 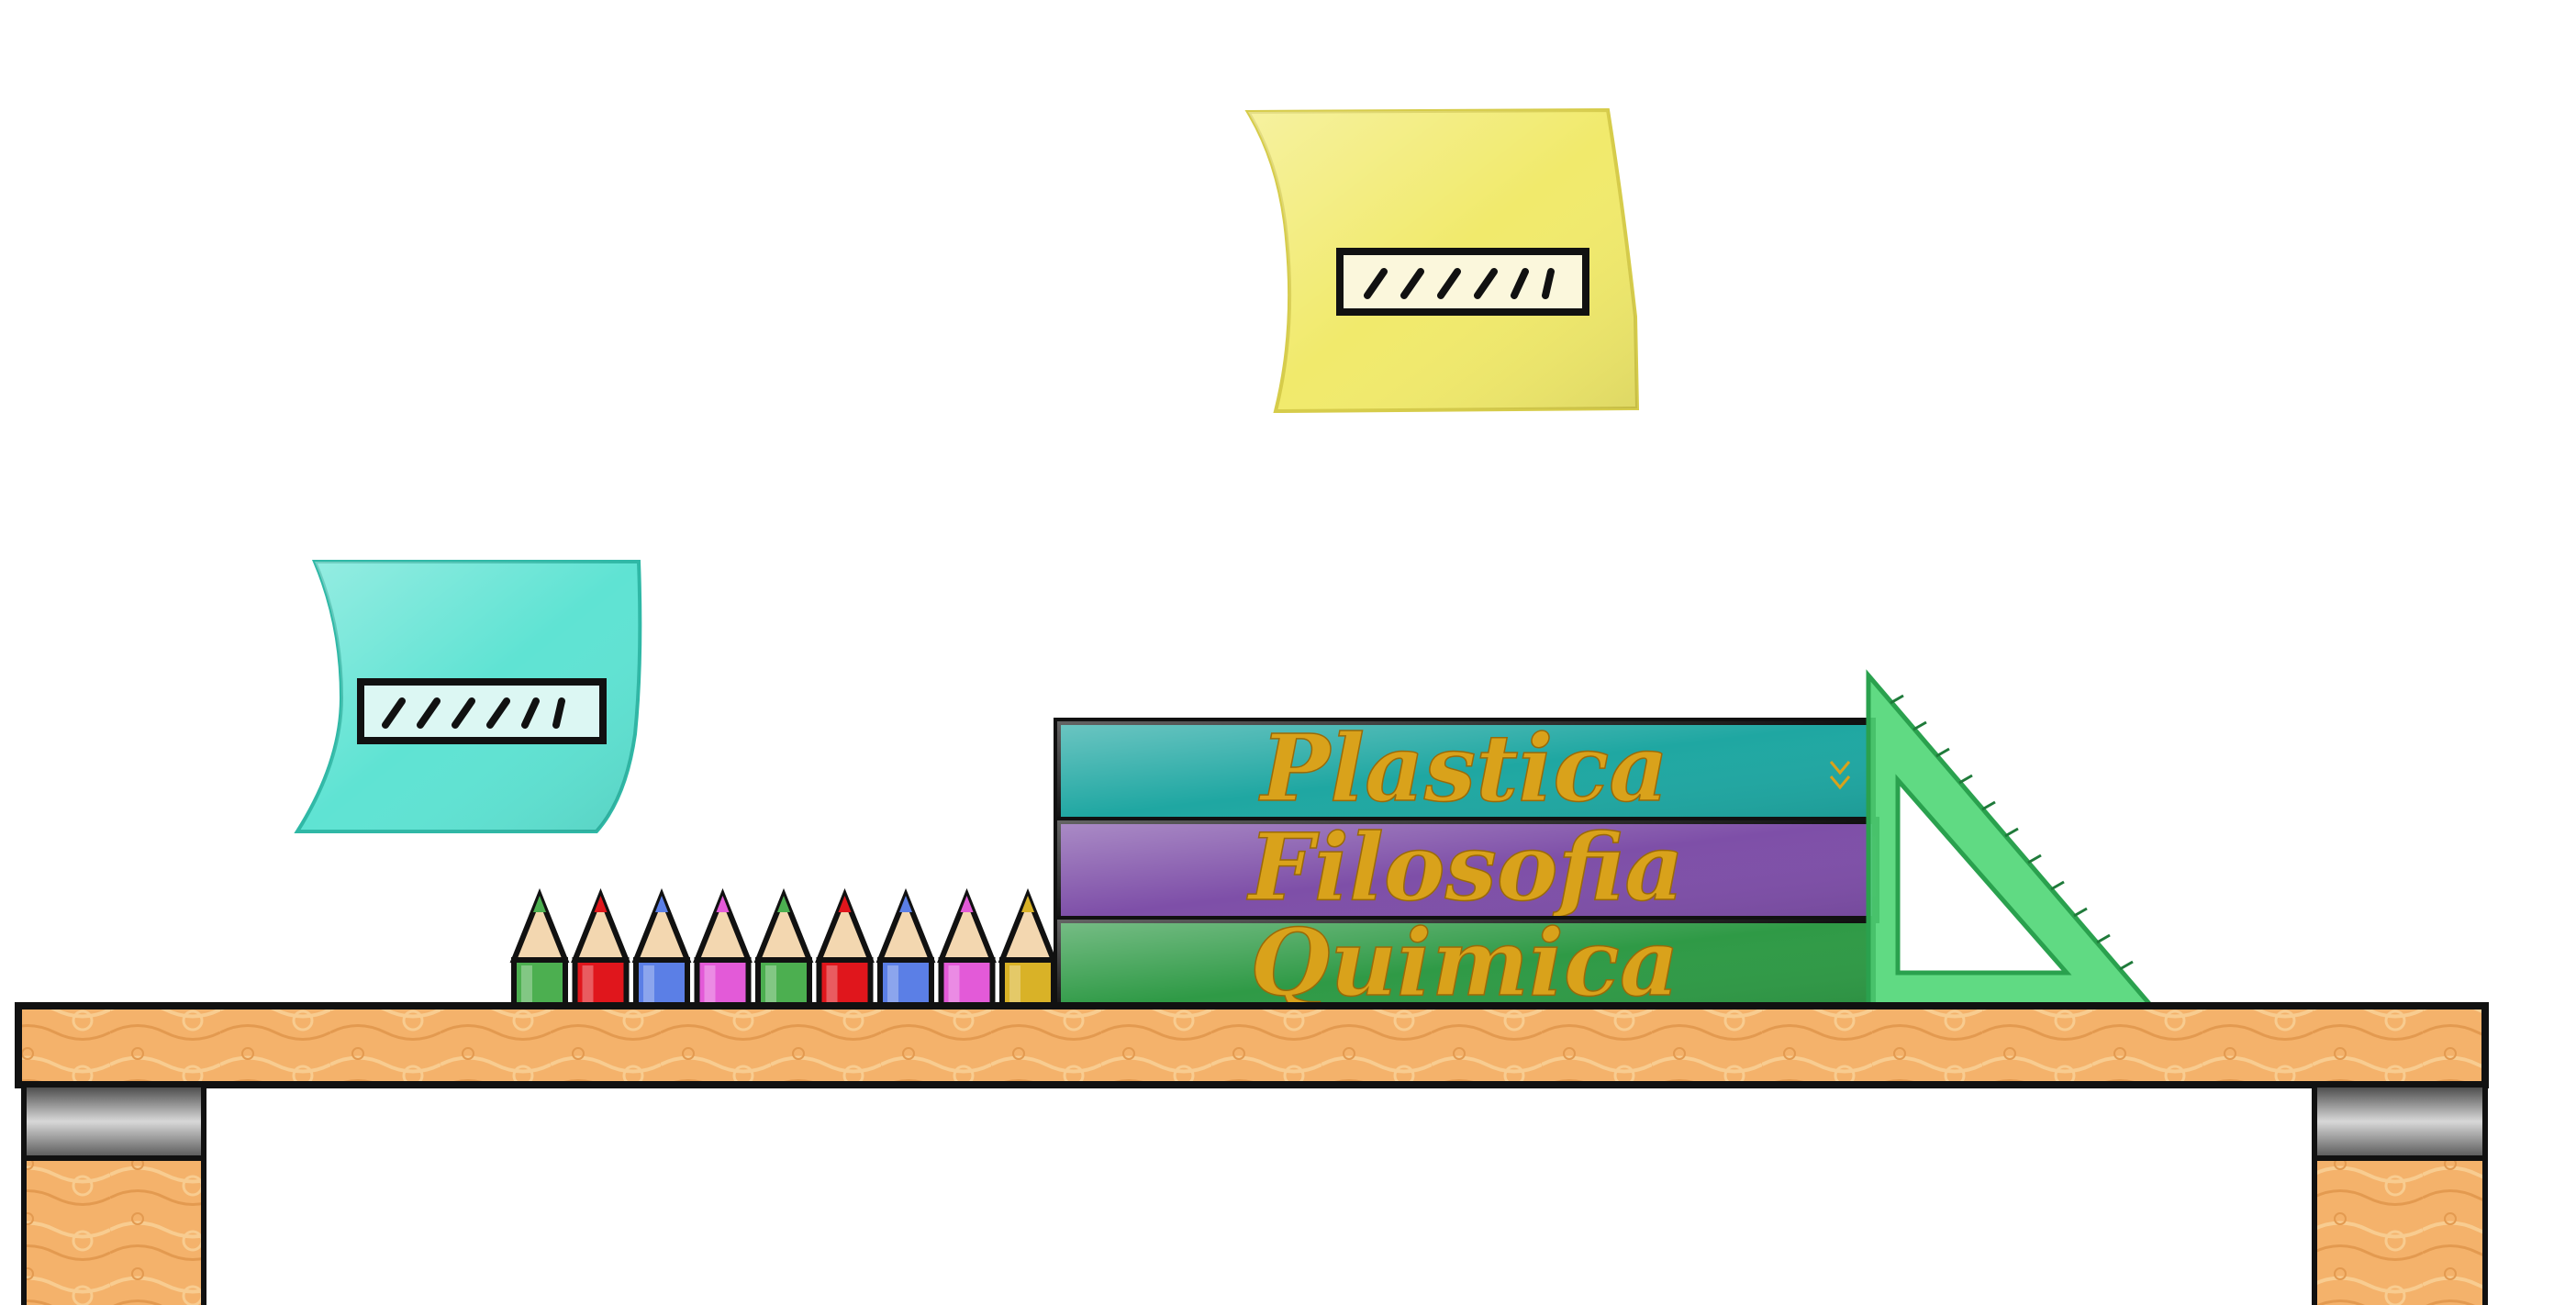 I want to click on book-filosofia-title: Filosofia, so click(x=1465, y=867).